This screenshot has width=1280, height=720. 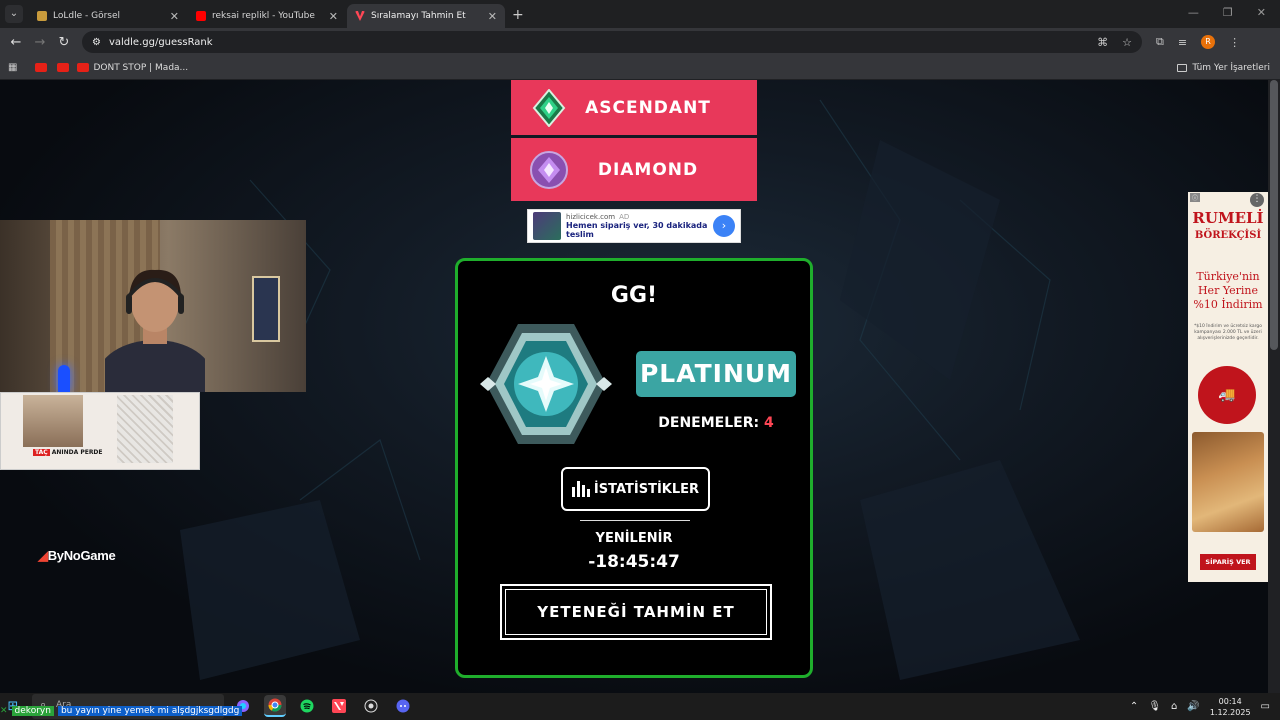 What do you see at coordinates (634, 295) in the screenshot?
I see `result-heading: GG!` at bounding box center [634, 295].